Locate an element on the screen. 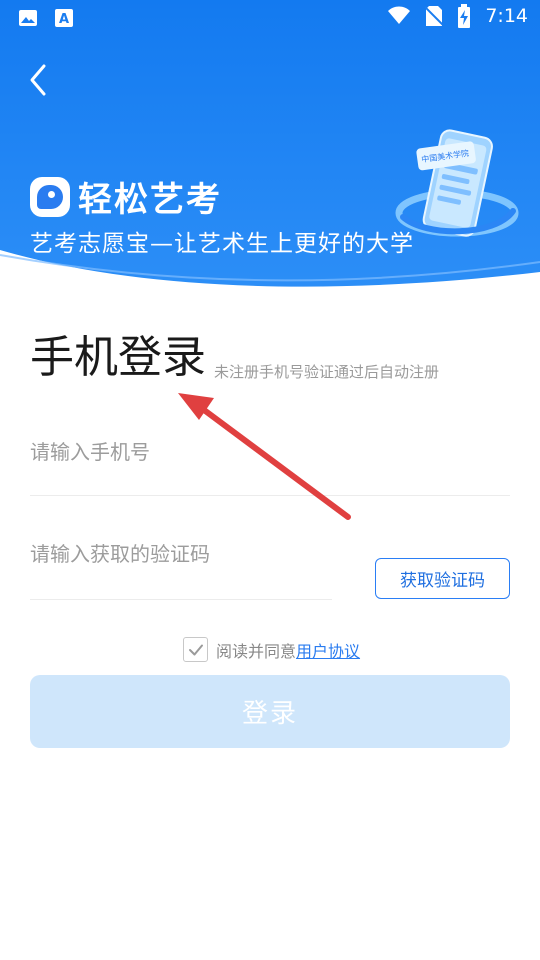  font-a-icon: A is located at coordinates (64, 18).